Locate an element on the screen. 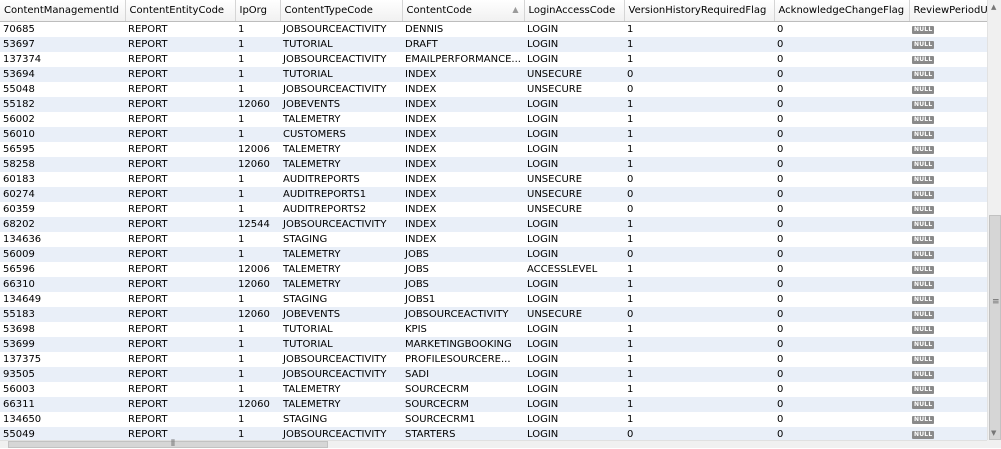  horizontal-scrollbar: ⦀ is located at coordinates (493, 444).